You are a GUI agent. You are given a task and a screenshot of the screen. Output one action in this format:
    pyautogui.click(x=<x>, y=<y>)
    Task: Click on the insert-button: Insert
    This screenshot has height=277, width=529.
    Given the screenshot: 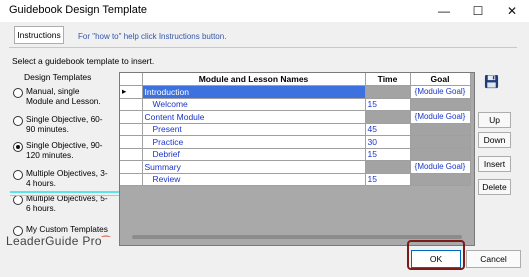 What is the action you would take?
    pyautogui.click(x=494, y=164)
    